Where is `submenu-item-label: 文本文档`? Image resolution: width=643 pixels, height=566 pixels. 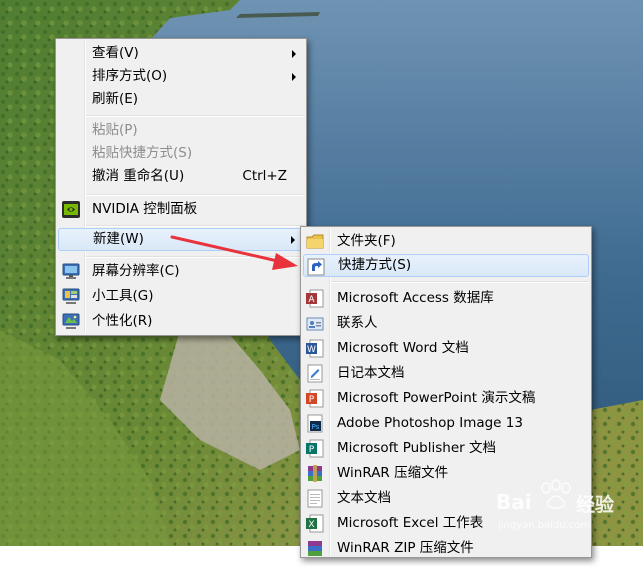
submenu-item-label: 文本文档 is located at coordinates (364, 498).